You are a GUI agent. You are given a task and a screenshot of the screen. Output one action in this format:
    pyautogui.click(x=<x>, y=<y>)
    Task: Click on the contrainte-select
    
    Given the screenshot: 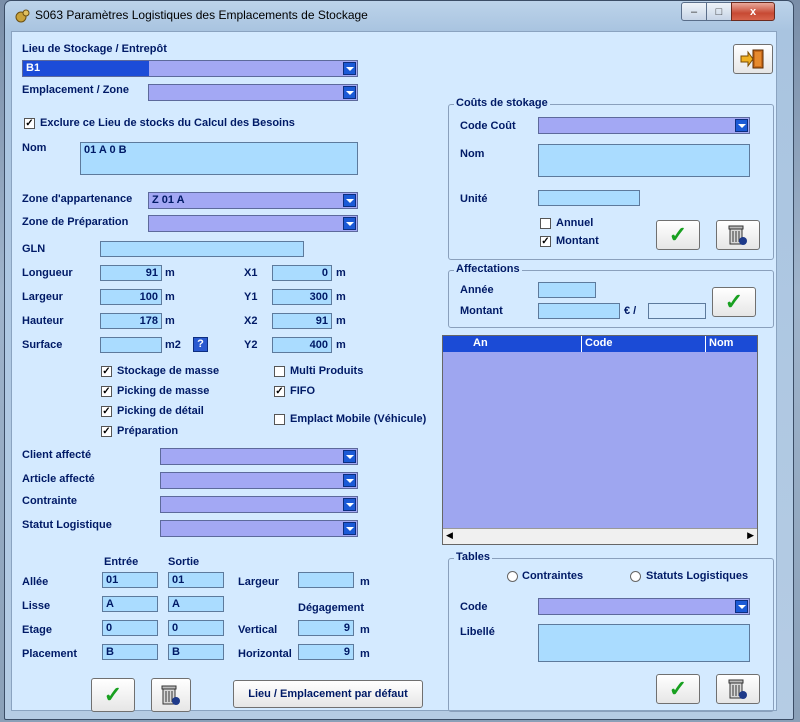 What is the action you would take?
    pyautogui.click(x=259, y=504)
    